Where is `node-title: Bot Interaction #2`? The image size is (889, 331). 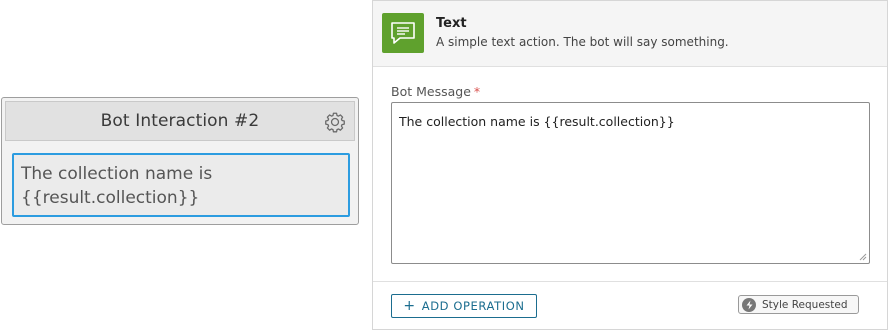 node-title: Bot Interaction #2 is located at coordinates (180, 121).